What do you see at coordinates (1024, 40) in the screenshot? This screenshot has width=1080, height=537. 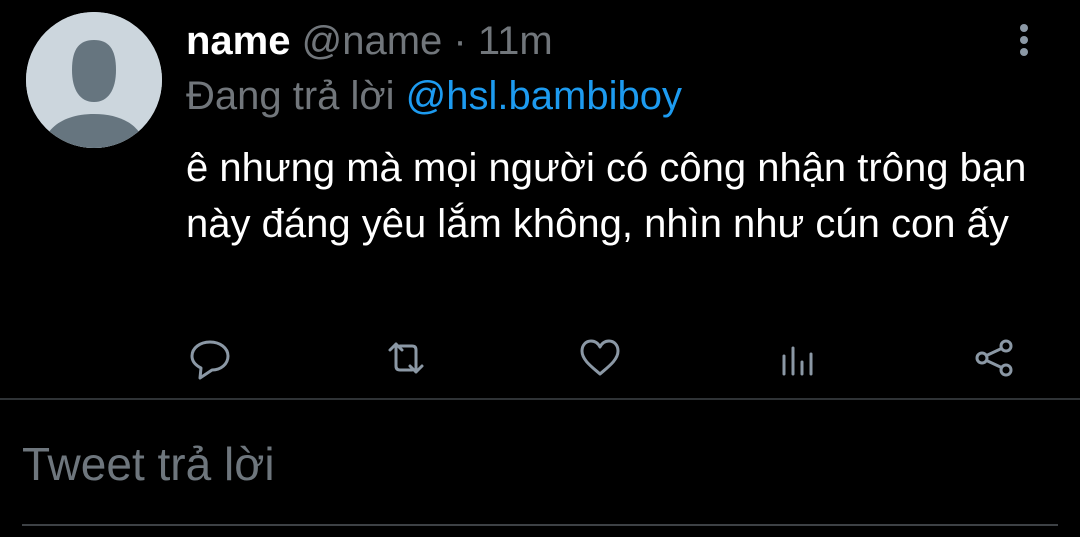 I see `more-options-icon` at bounding box center [1024, 40].